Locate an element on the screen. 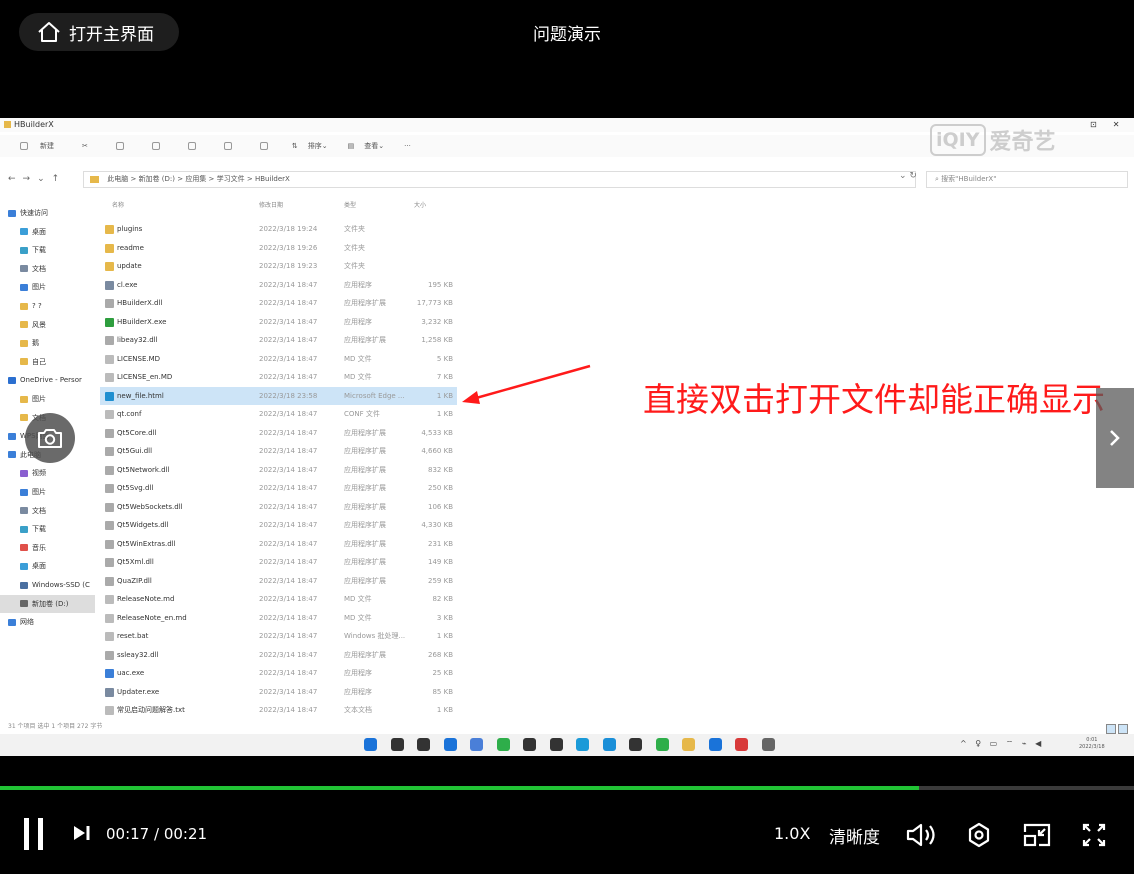  explorer-status-bar: 31 个项目 选中 1 个项目 272 字节 is located at coordinates (55, 726).